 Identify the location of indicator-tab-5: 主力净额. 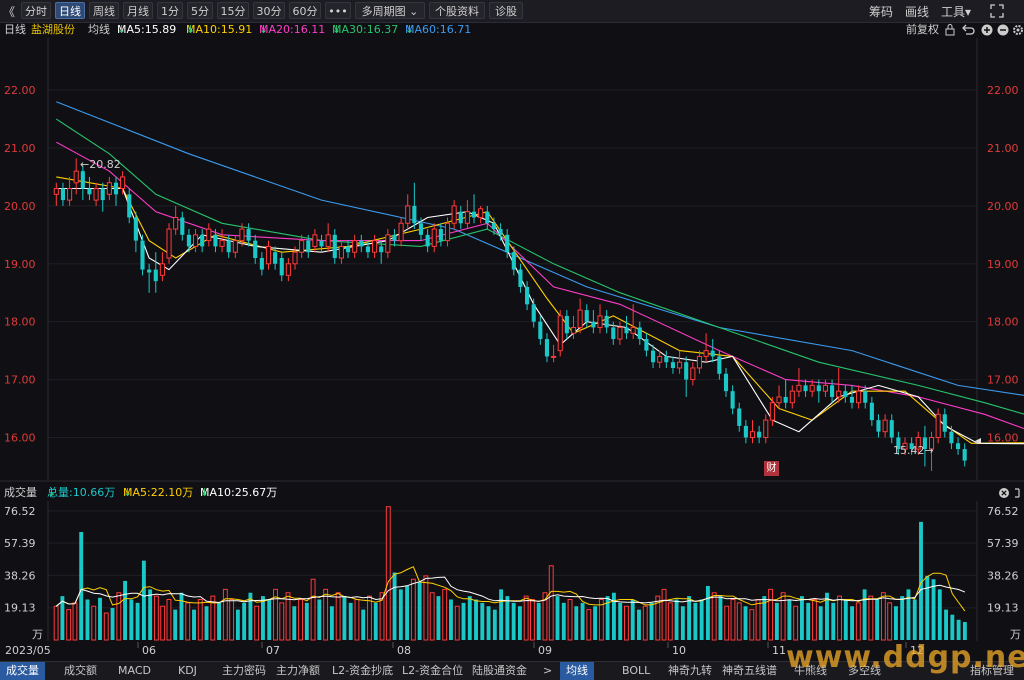
(298, 671).